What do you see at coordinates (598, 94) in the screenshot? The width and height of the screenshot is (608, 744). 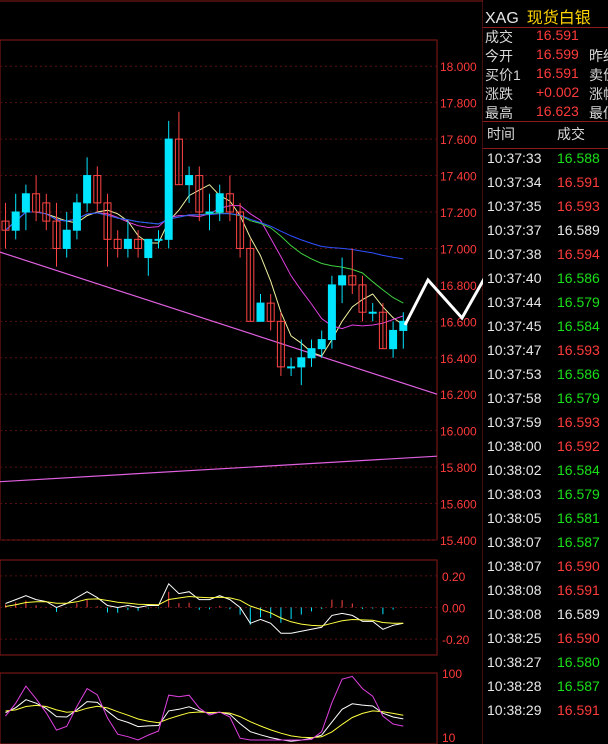 I see `quote-extra-label: 涨幅` at bounding box center [598, 94].